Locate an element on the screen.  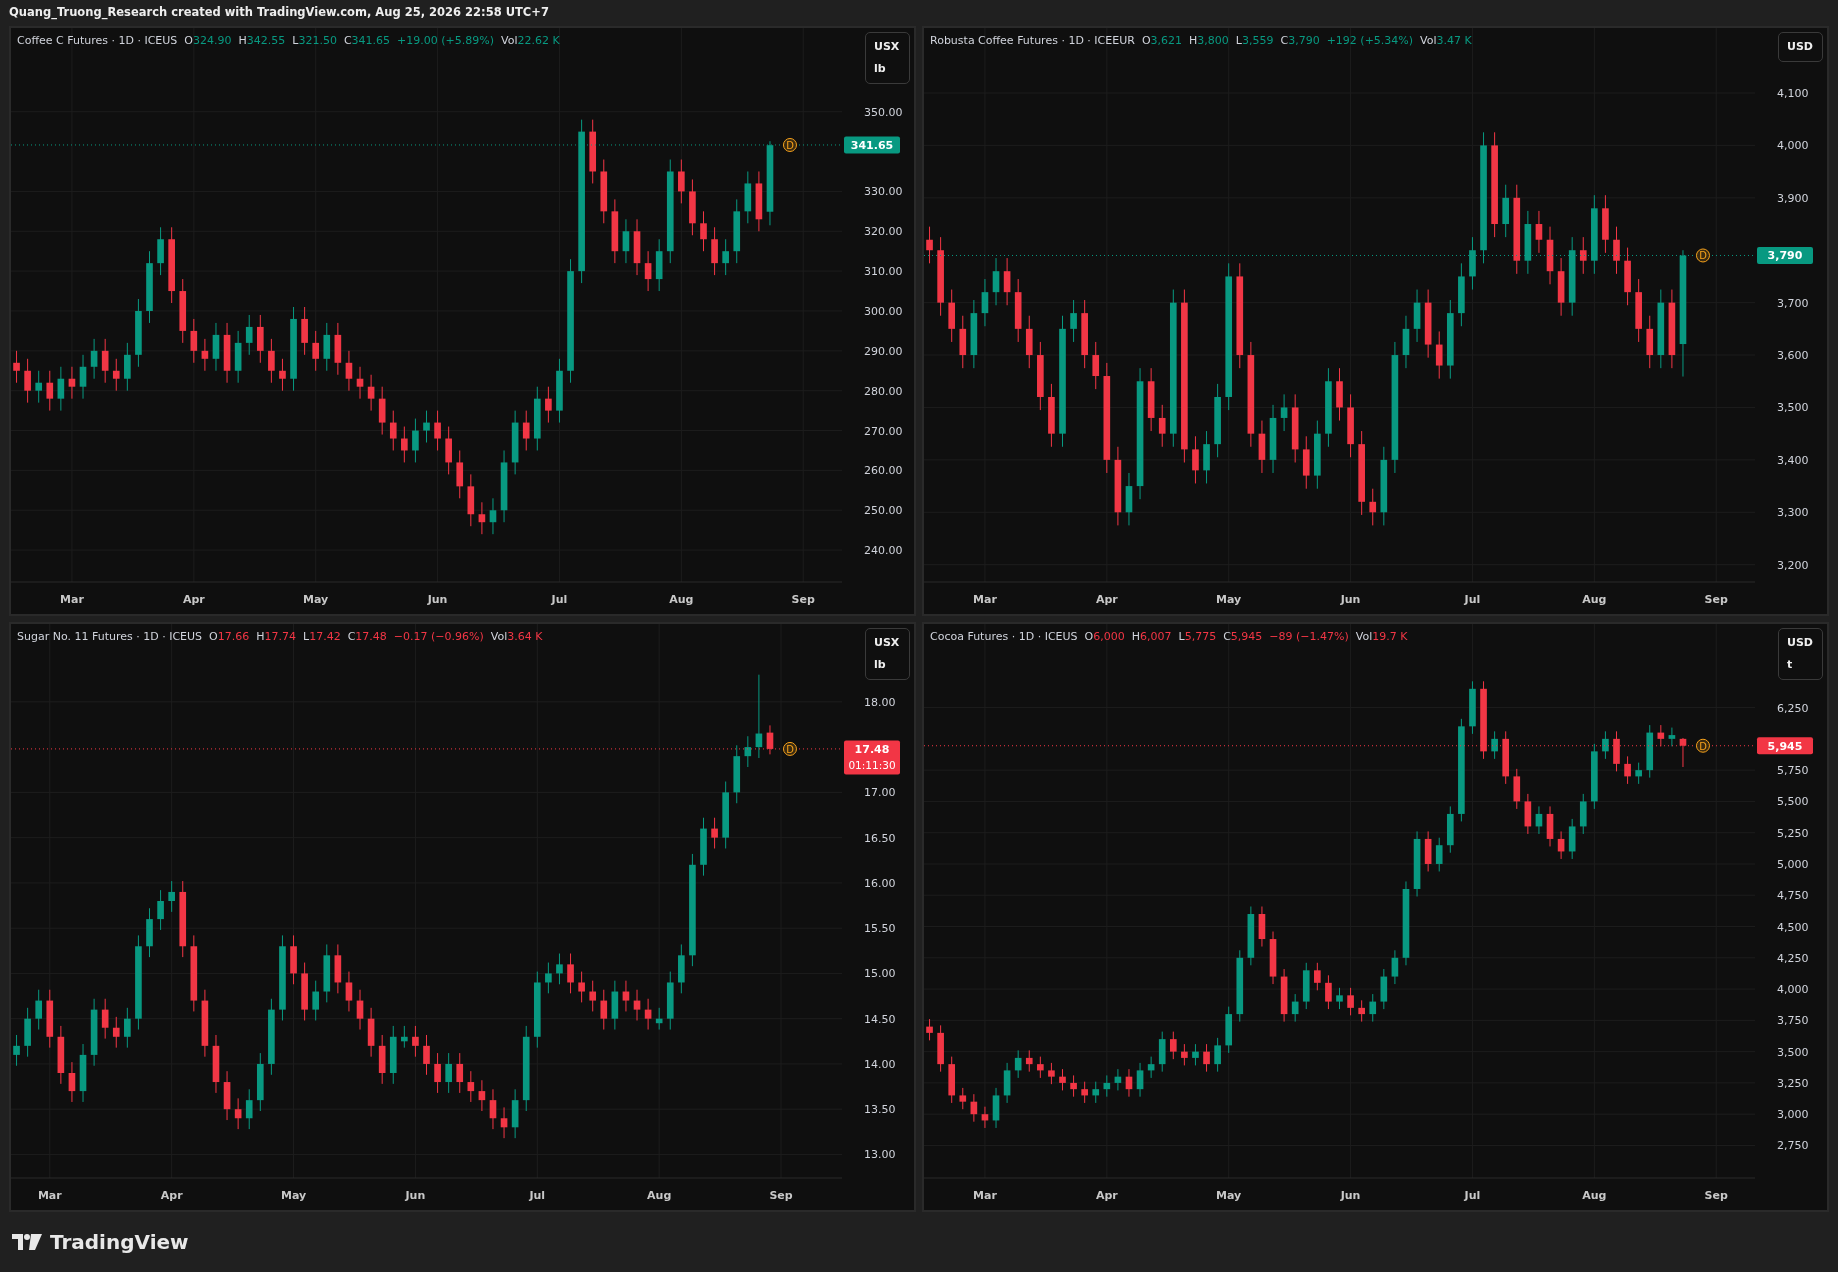
price-label: 4,000 is located at coordinates (1793, 990).